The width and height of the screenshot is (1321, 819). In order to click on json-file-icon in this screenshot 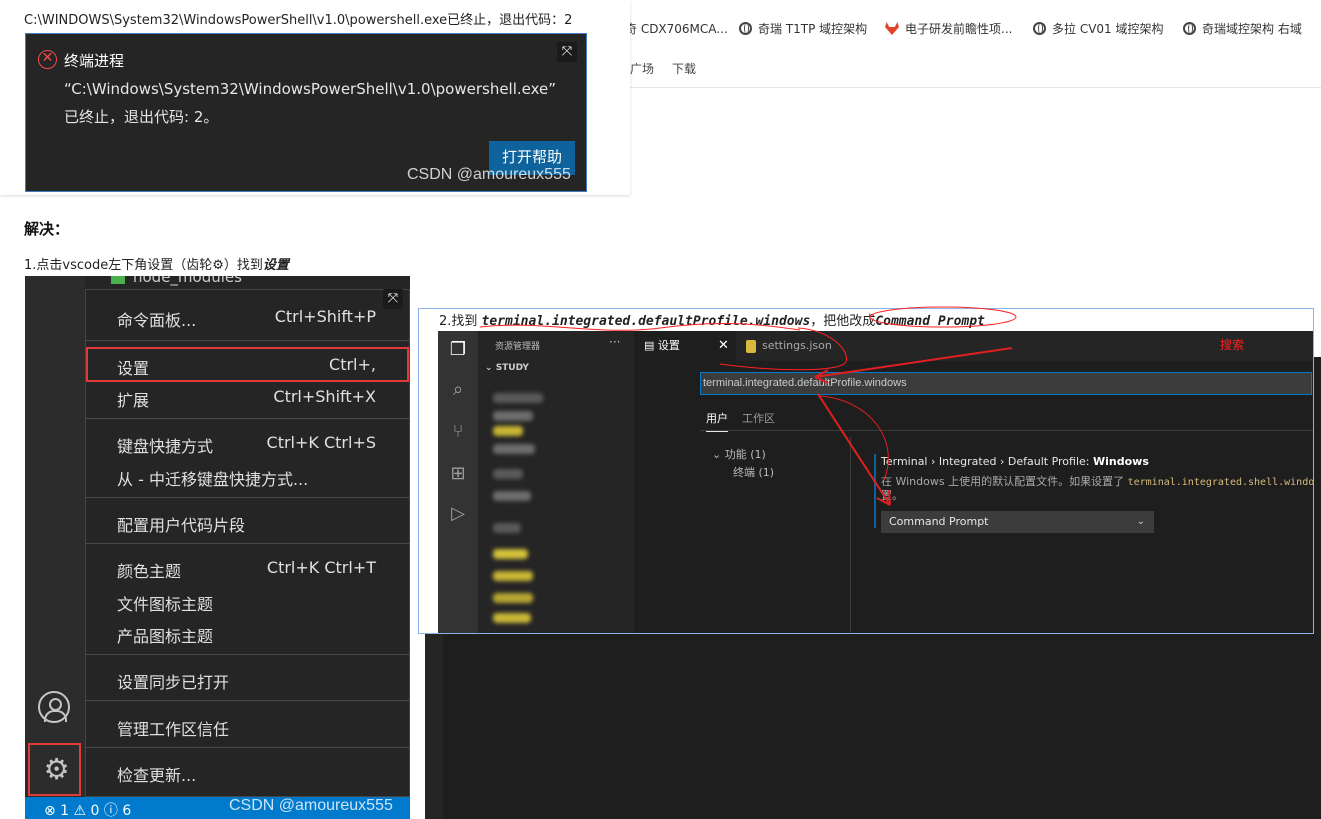, I will do `click(751, 346)`.